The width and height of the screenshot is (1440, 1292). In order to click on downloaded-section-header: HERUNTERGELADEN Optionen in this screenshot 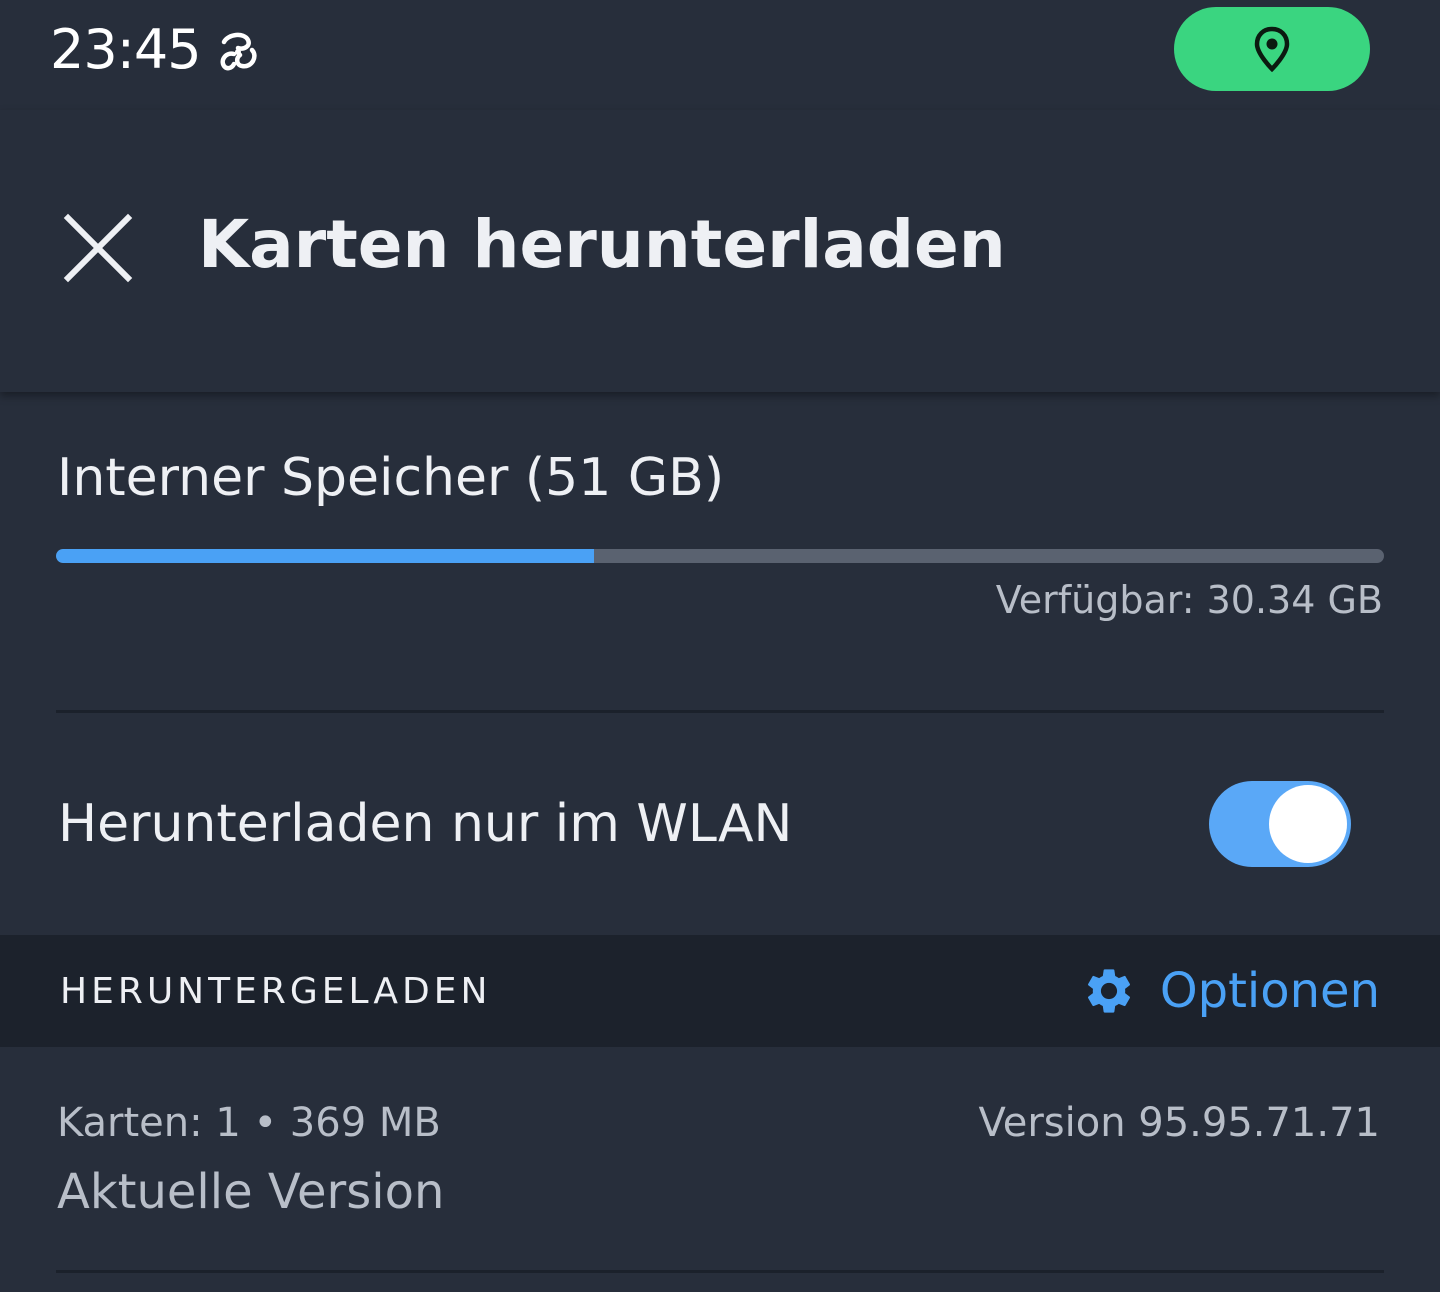, I will do `click(720, 991)`.